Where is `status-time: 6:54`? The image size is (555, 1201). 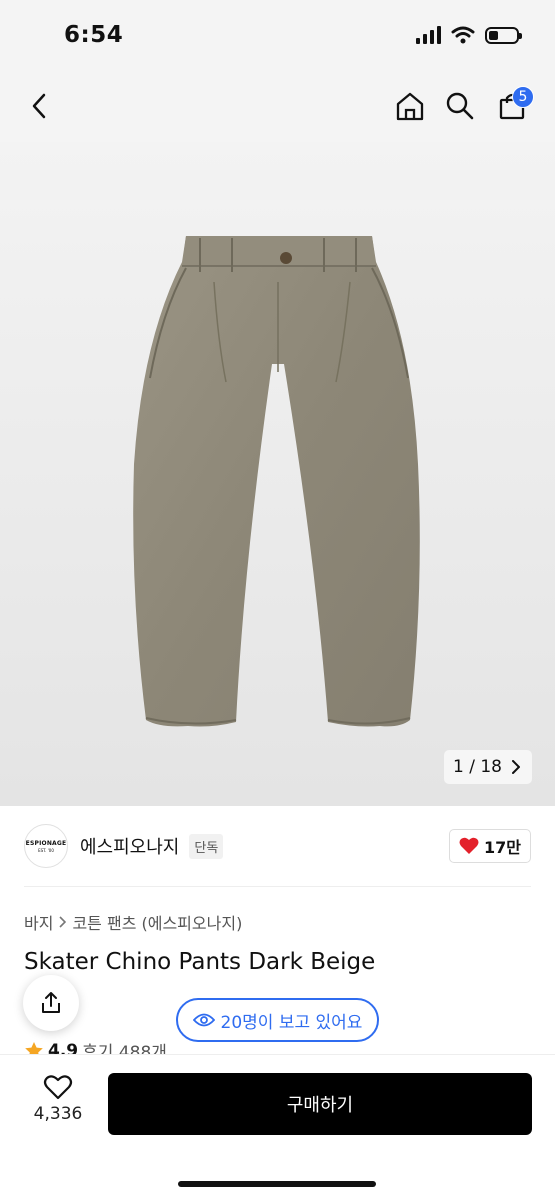
status-time: 6:54 is located at coordinates (94, 35).